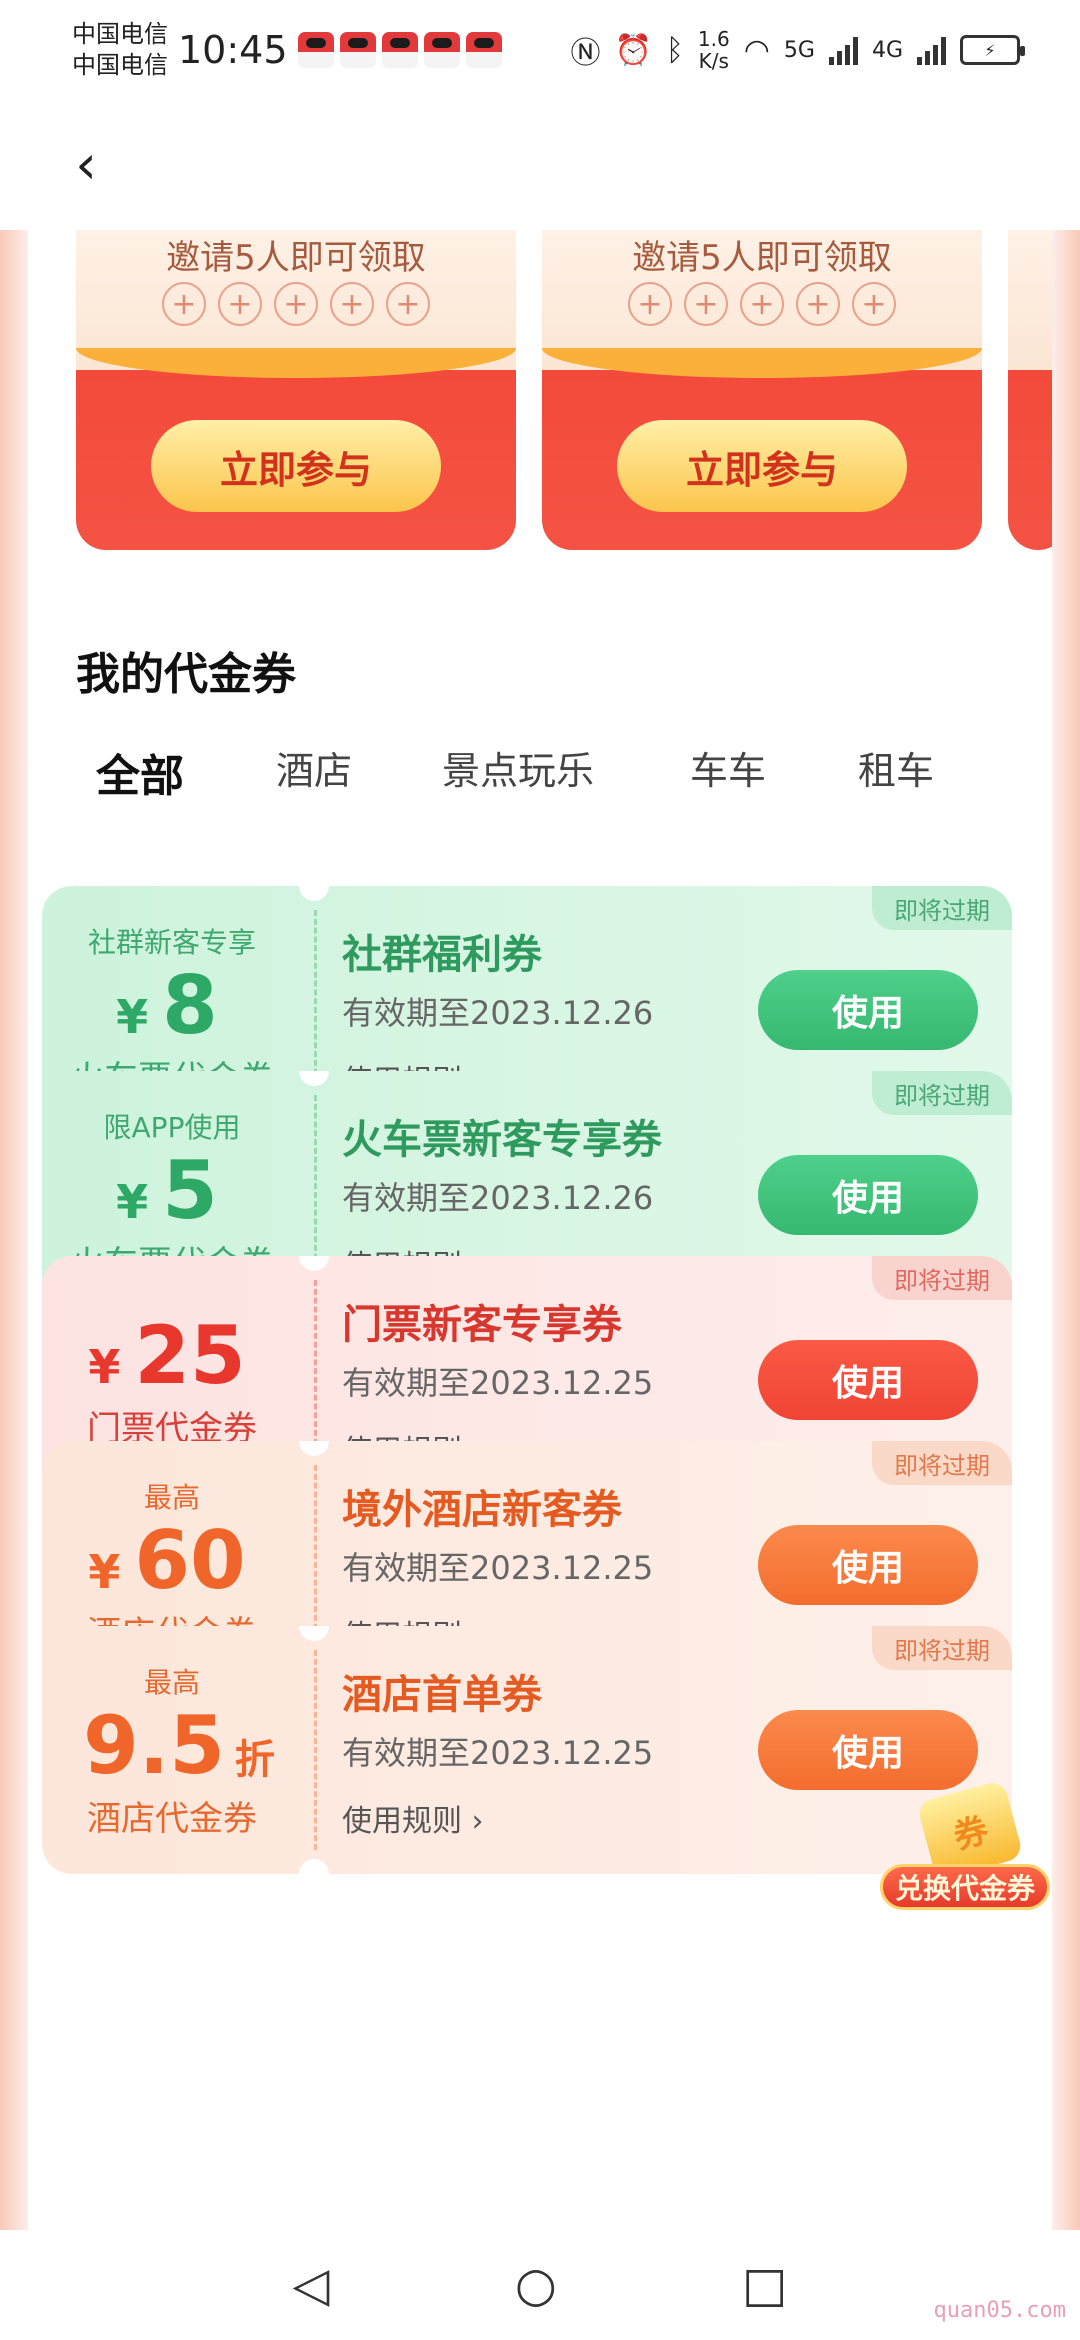 The width and height of the screenshot is (1080, 2340). I want to click on coupon-value-area: 最高 9.5 折 酒店代金券, so click(172, 1750).